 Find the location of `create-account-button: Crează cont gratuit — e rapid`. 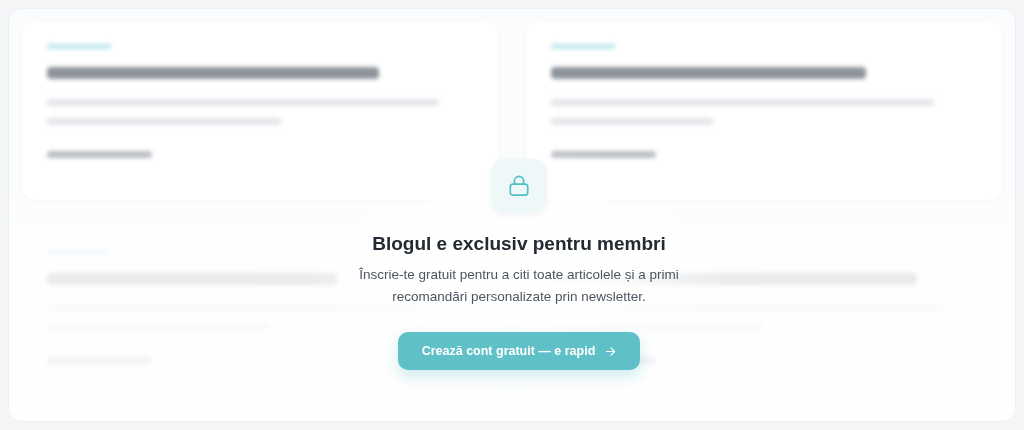

create-account-button: Crează cont gratuit — e rapid is located at coordinates (519, 351).